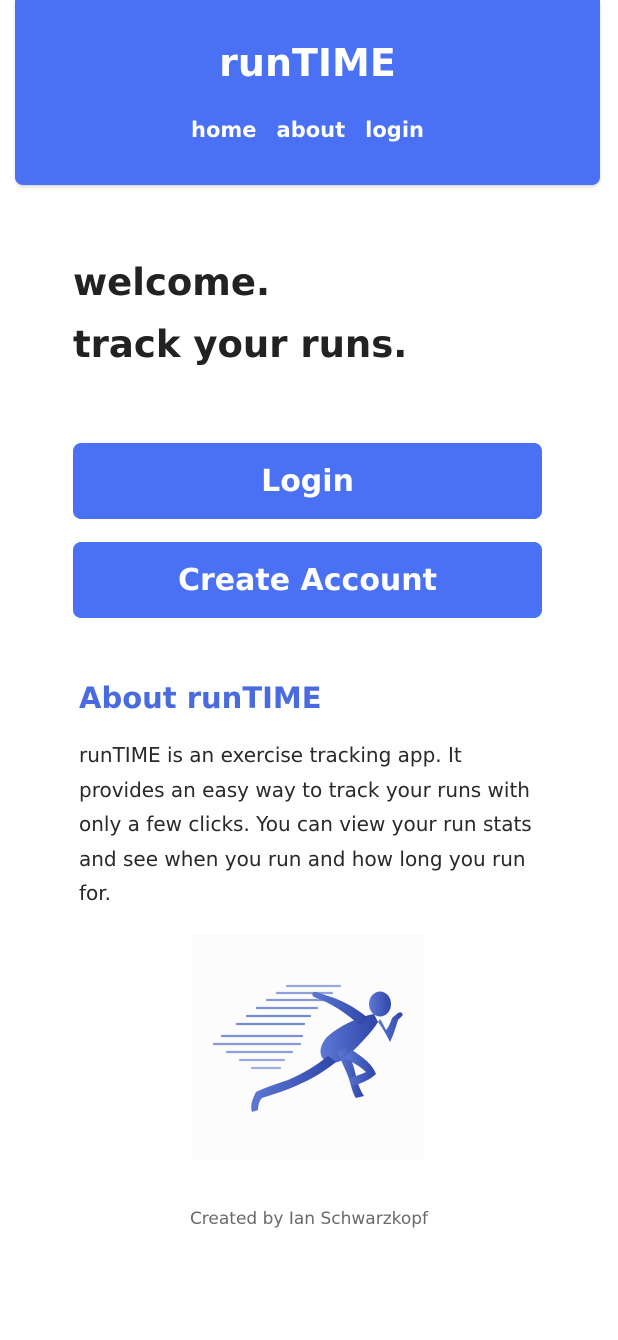  Describe the element at coordinates (240, 314) in the screenshot. I see `hero-heading: welcome. track your runs.` at that location.